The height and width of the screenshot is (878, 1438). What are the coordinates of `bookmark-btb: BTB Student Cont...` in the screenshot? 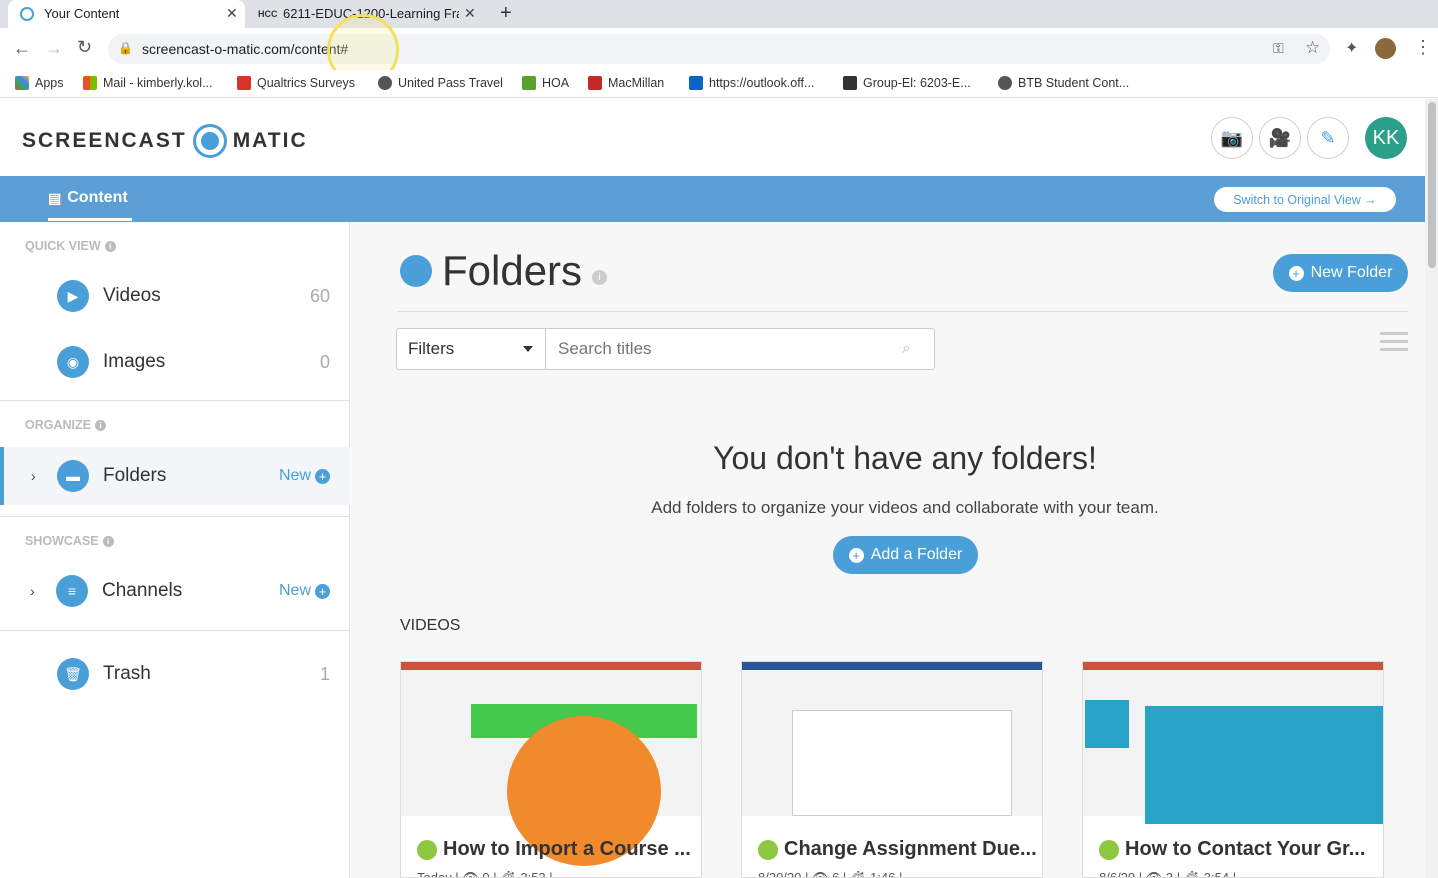 It's located at (1063, 83).